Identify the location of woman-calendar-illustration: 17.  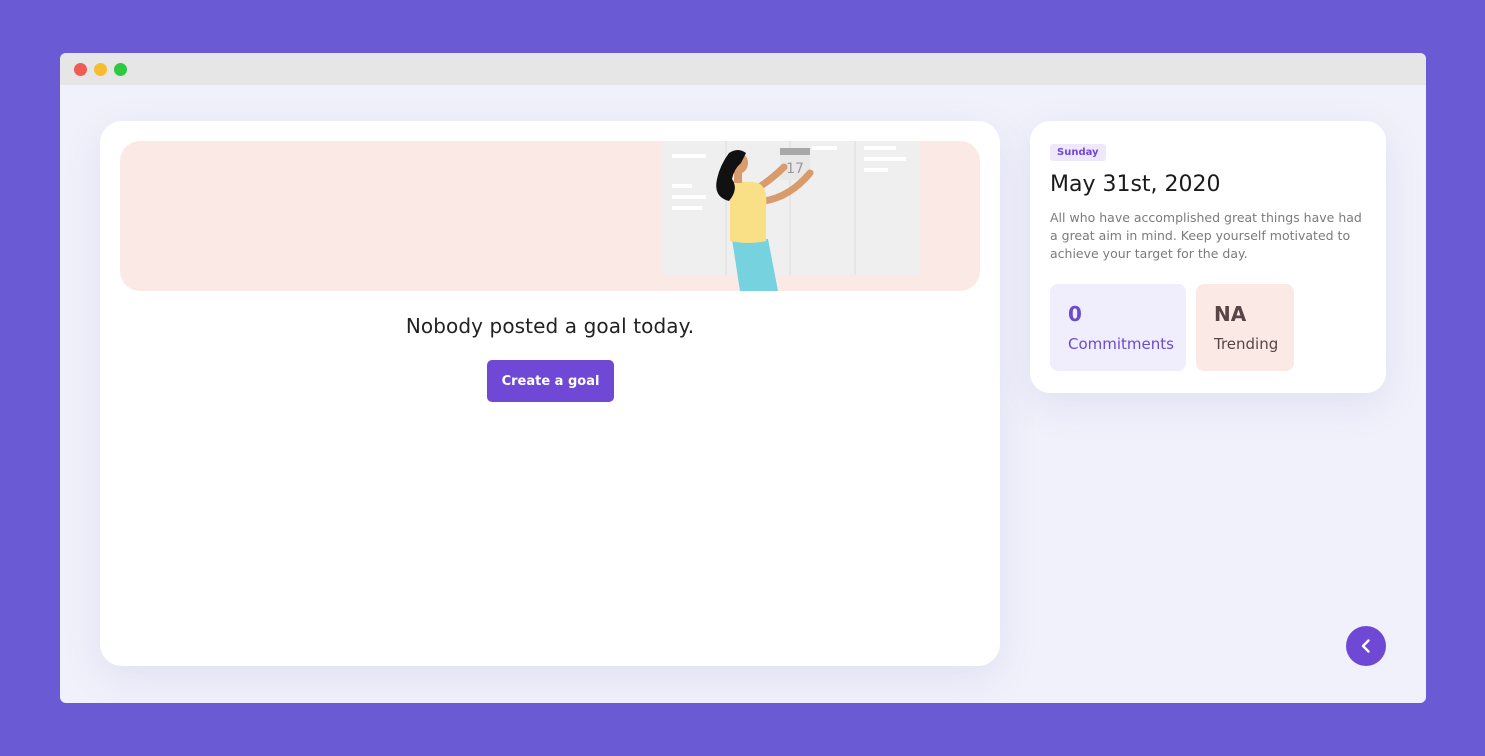
(790, 216).